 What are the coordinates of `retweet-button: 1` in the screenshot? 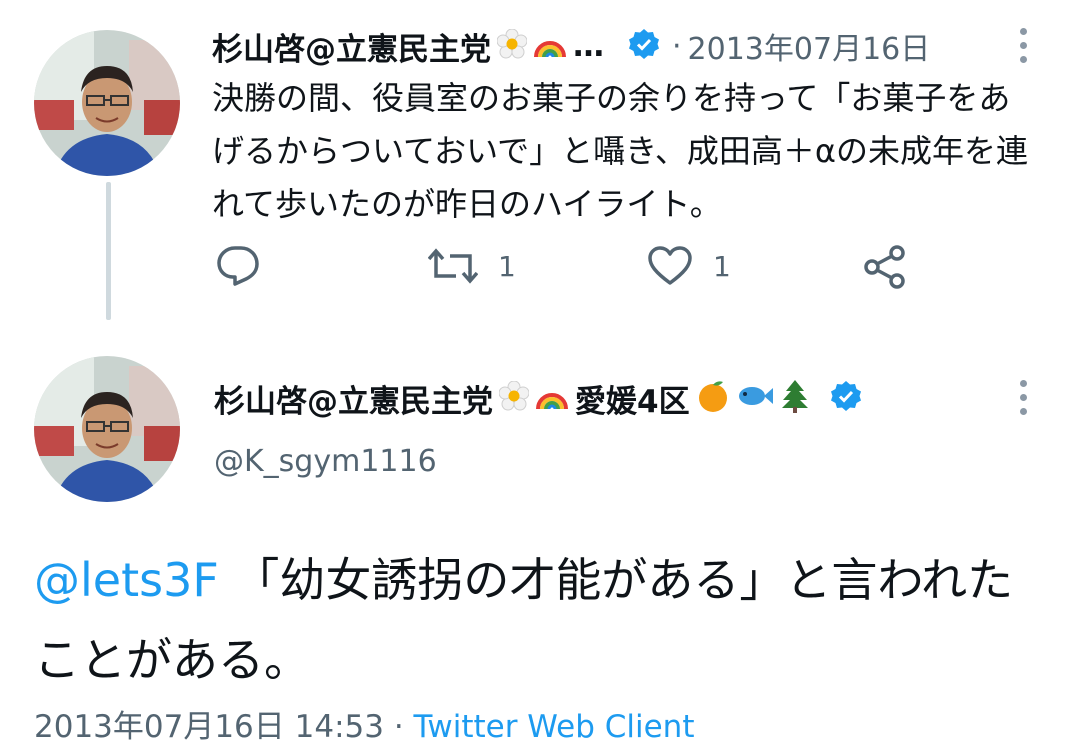 It's located at (472, 266).